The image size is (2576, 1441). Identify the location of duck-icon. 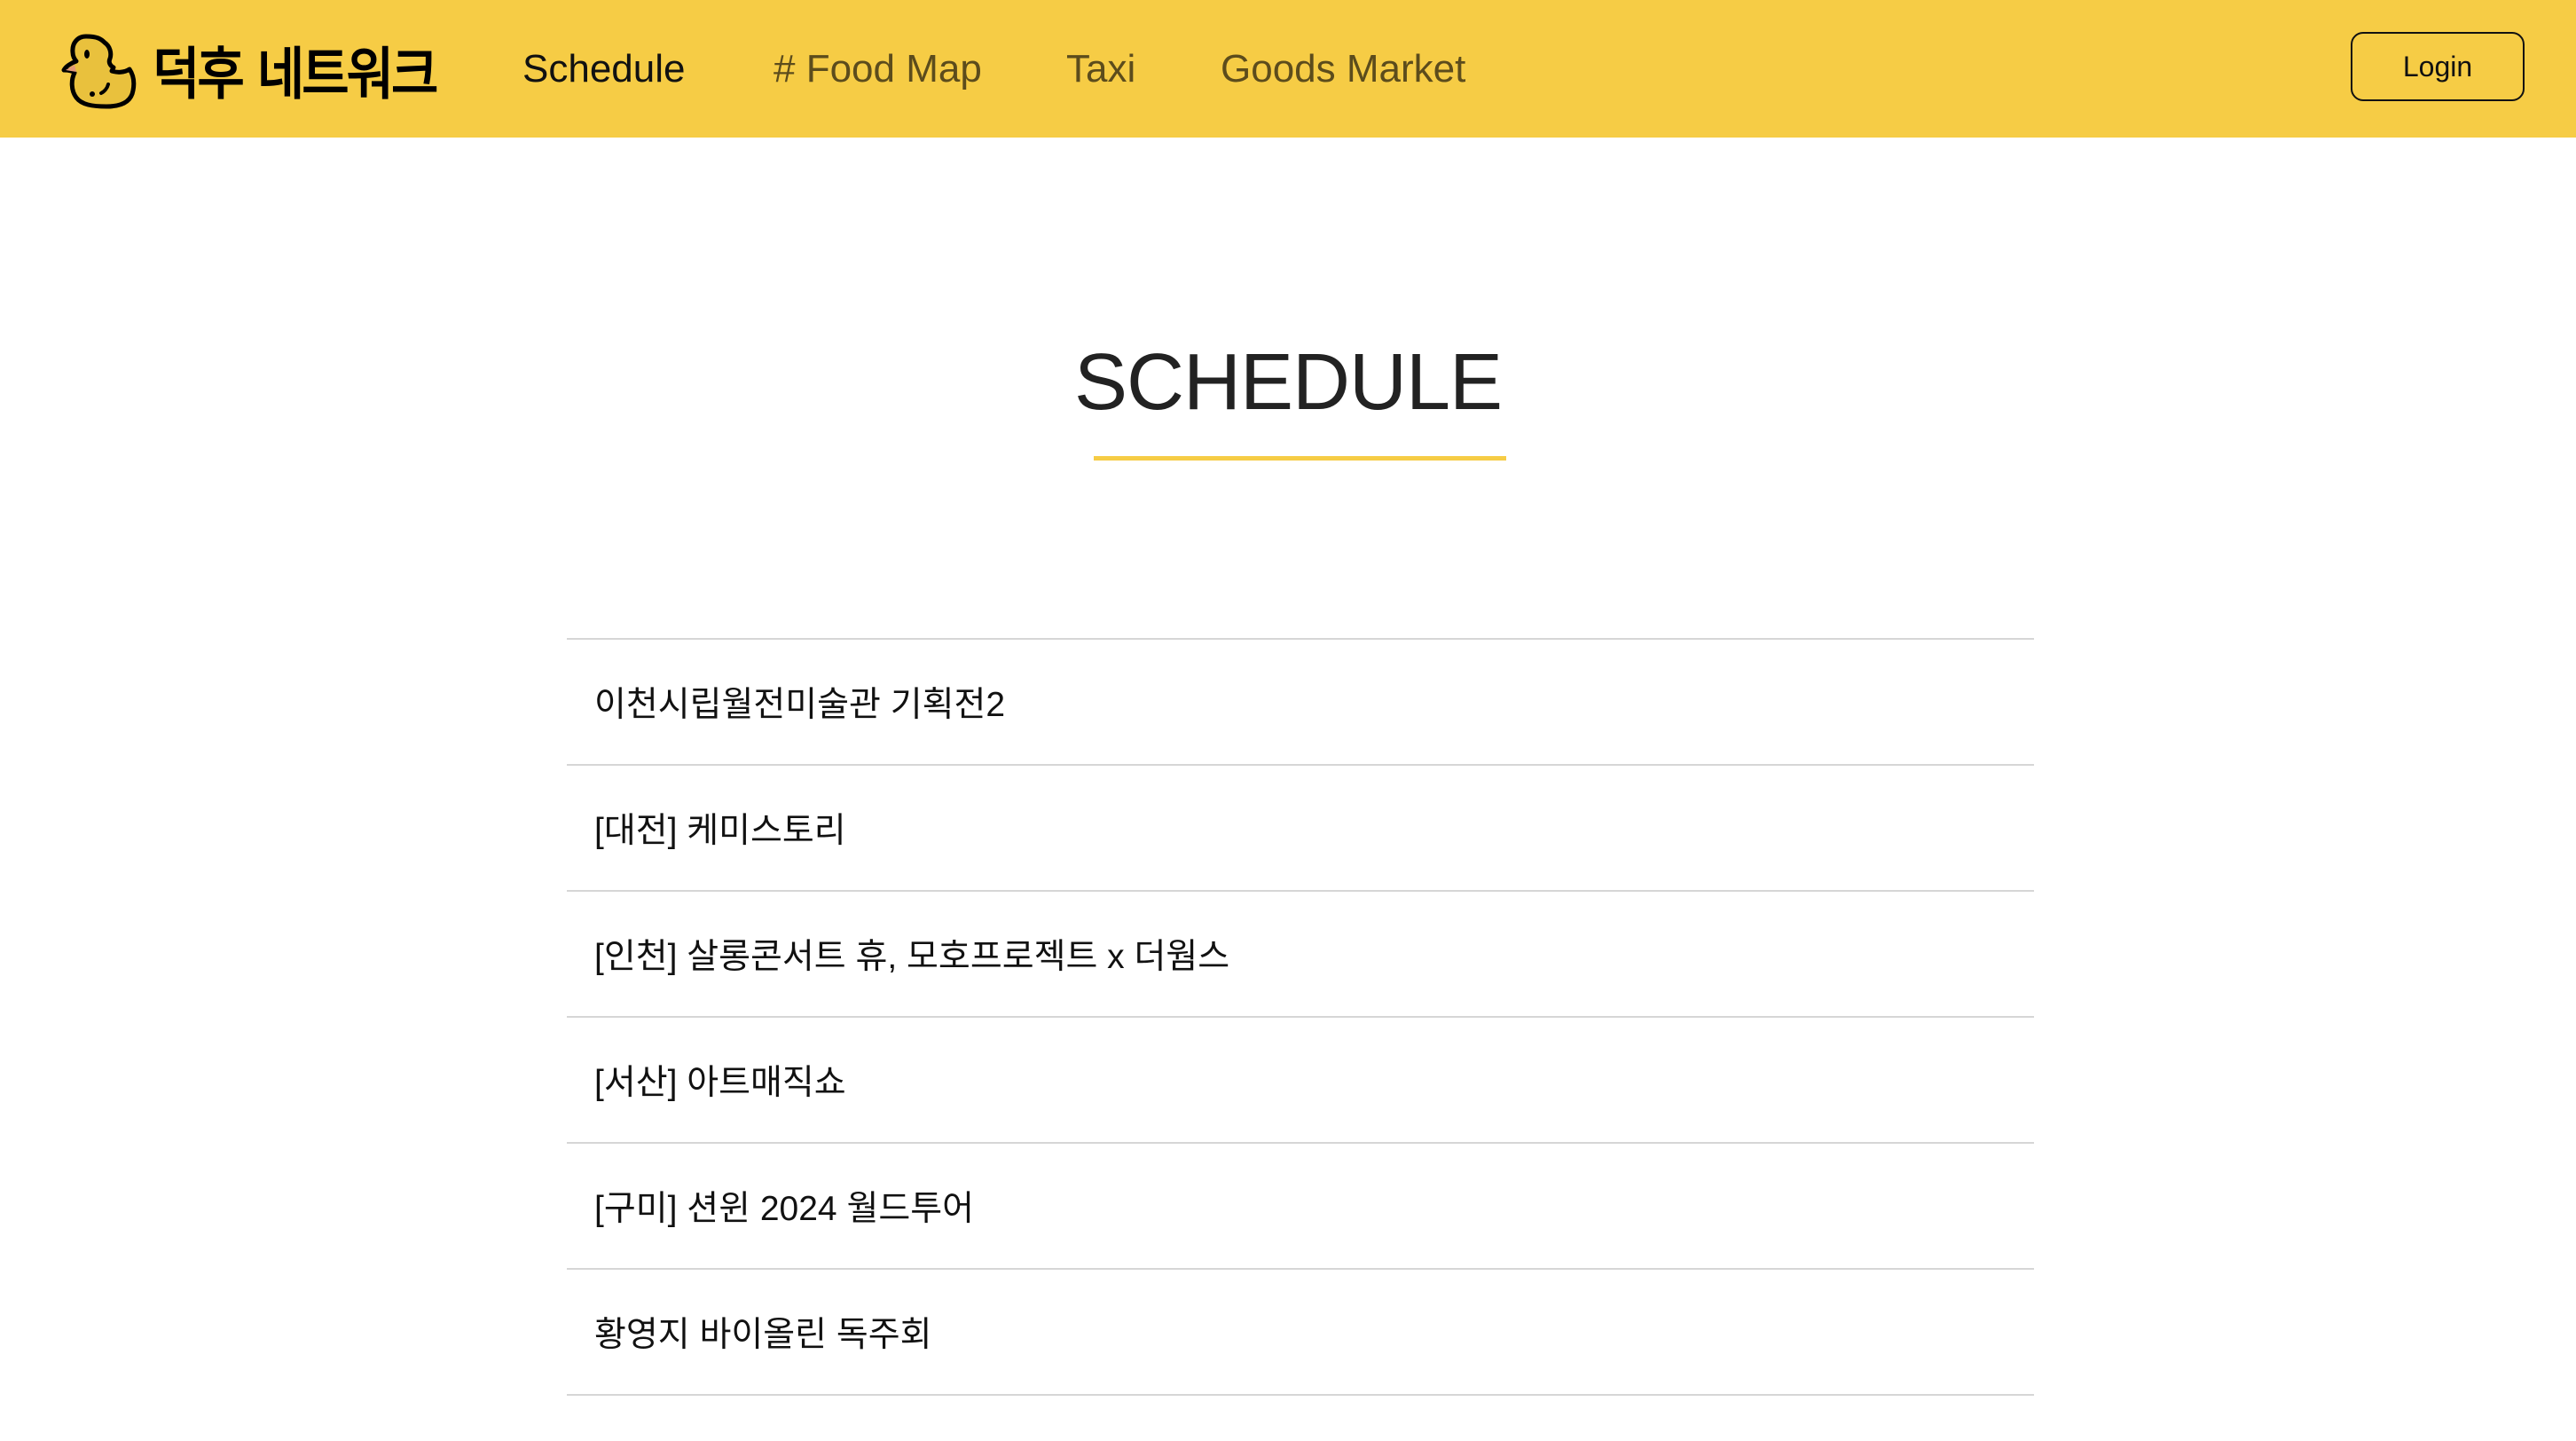
(99, 71).